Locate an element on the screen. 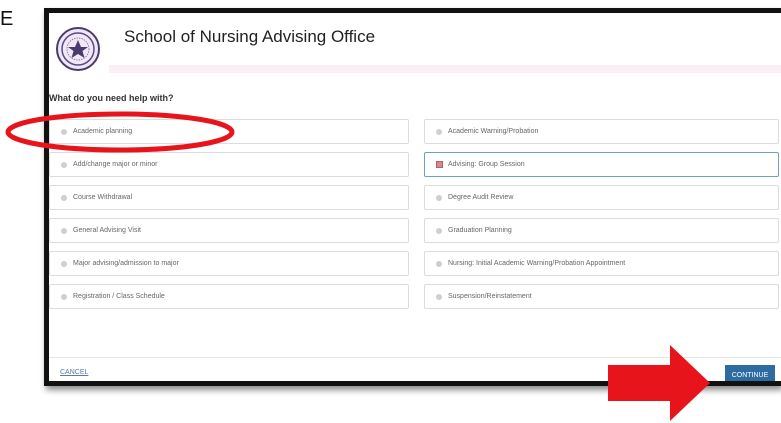  university-seal-icon is located at coordinates (78, 49).